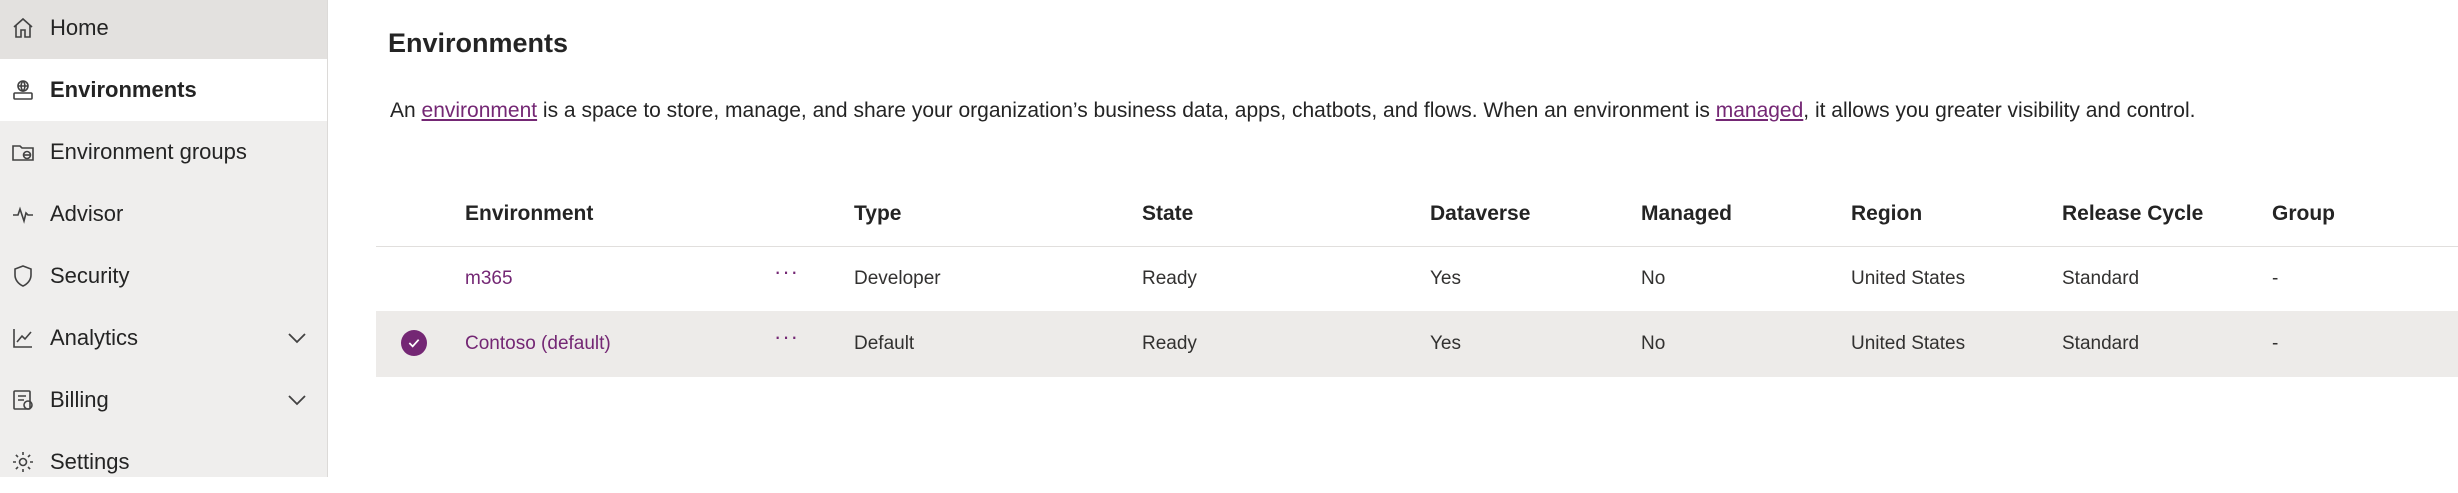 The width and height of the screenshot is (2458, 493). Describe the element at coordinates (90, 461) in the screenshot. I see `nav-label: Settings` at that location.